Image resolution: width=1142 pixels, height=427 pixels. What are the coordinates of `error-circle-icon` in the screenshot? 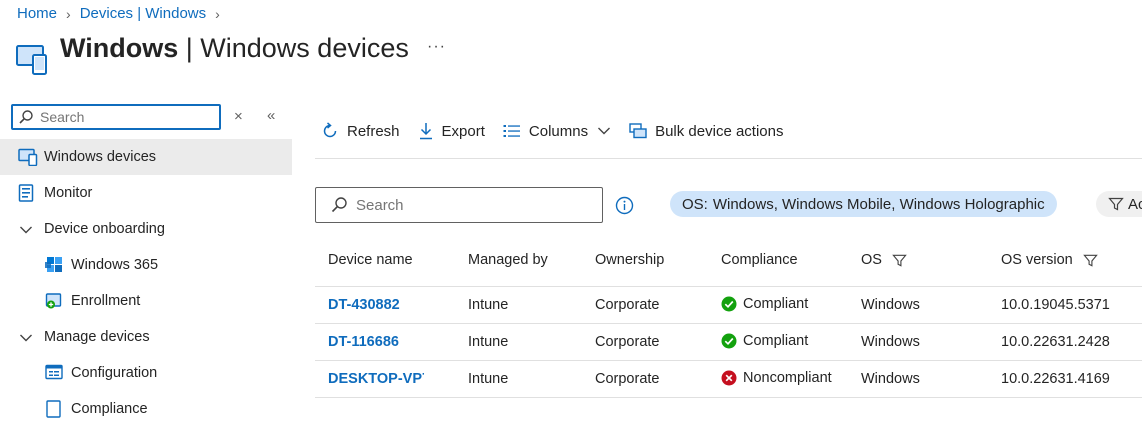 It's located at (729, 378).